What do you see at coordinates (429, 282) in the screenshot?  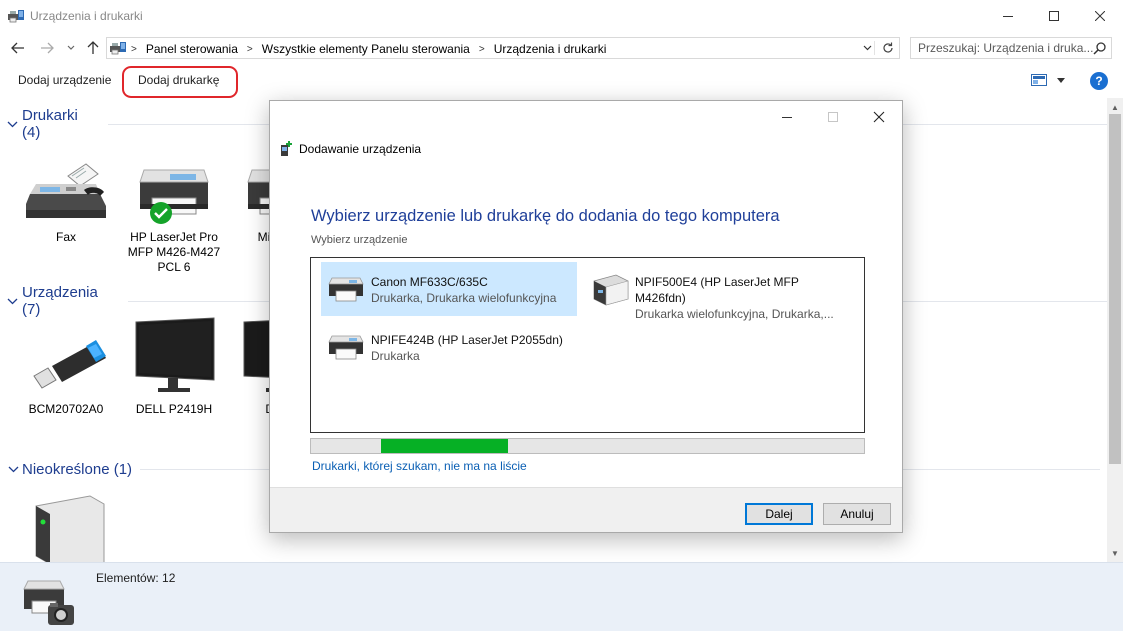 I see `device-name: Canon MF633C/635C` at bounding box center [429, 282].